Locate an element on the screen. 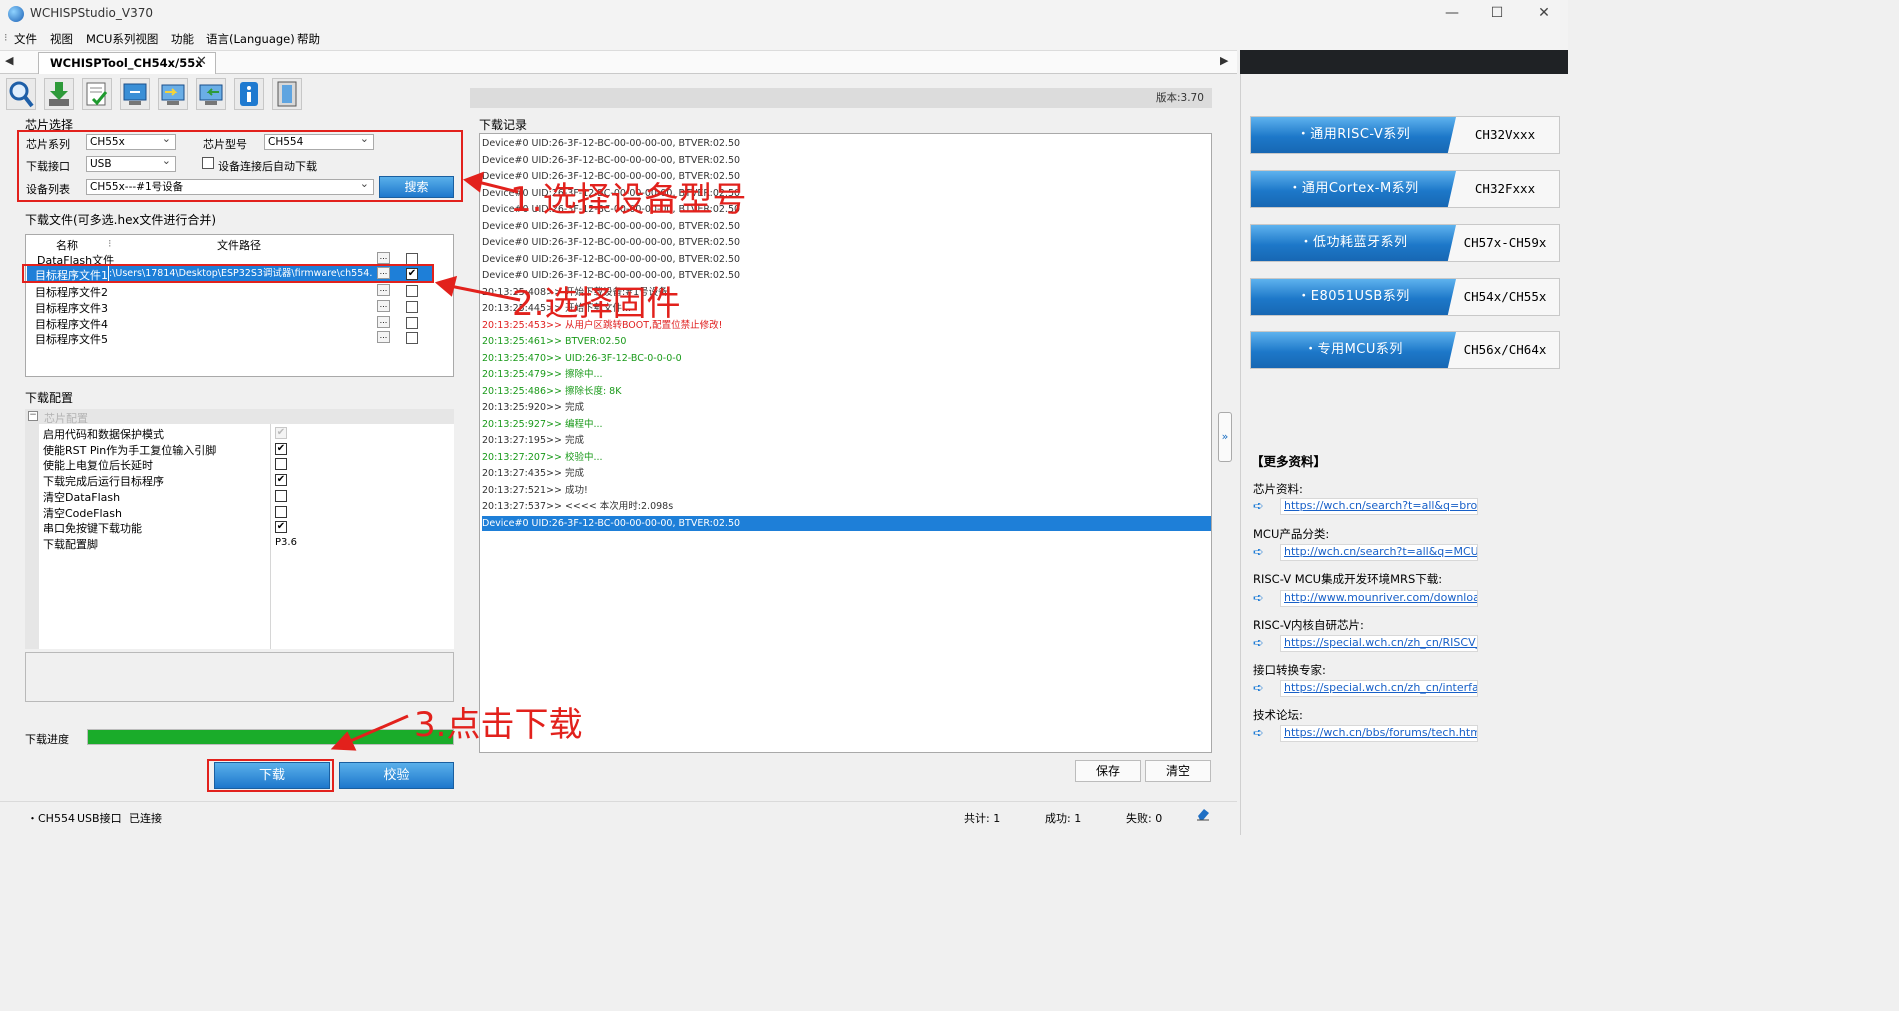 This screenshot has height=1011, width=1899. menu-grip-icon: ⁝ is located at coordinates (6, 37).